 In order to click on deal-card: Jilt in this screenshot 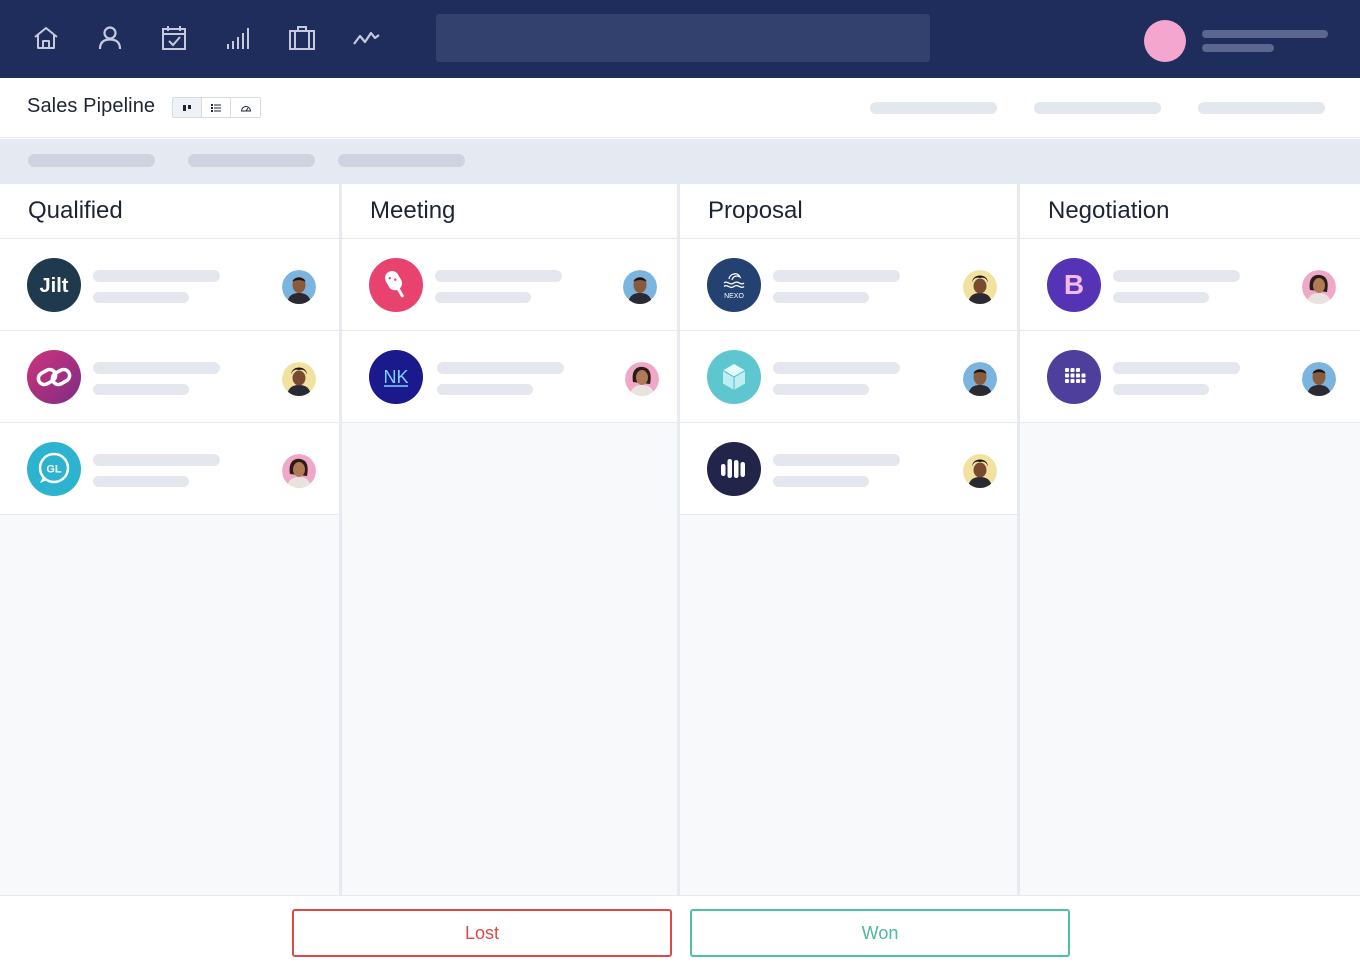, I will do `click(169, 285)`.